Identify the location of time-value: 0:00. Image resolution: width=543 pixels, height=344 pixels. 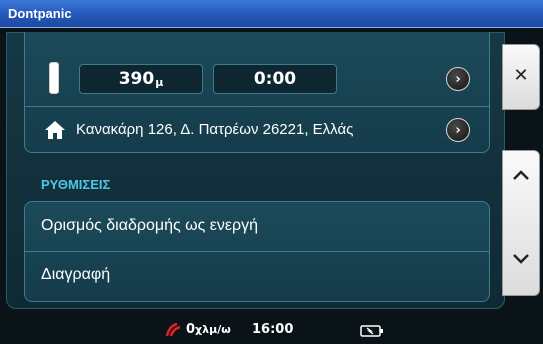
(275, 79).